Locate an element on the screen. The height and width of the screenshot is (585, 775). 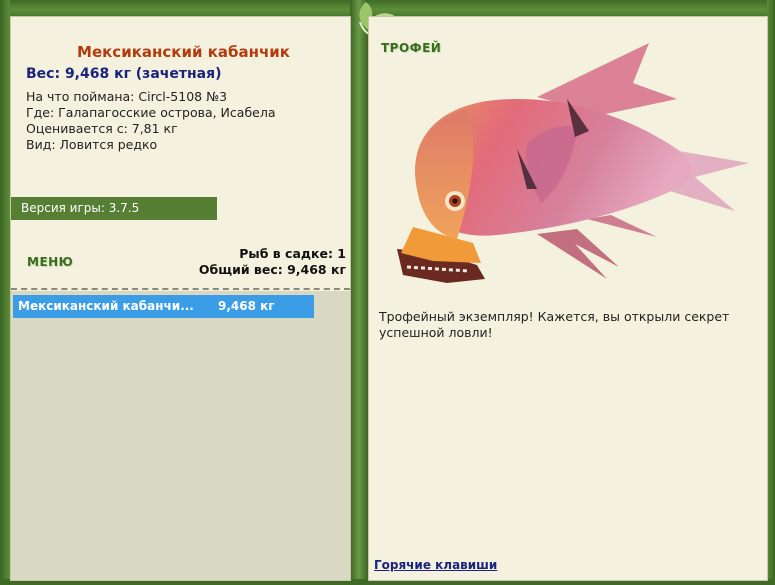
middle-frame is located at coordinates (359, 292).